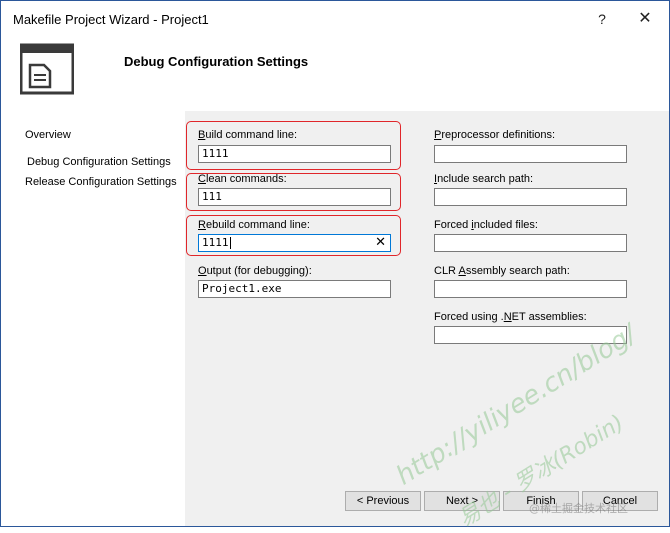  What do you see at coordinates (541, 501) in the screenshot?
I see `finish-button: Finish` at bounding box center [541, 501].